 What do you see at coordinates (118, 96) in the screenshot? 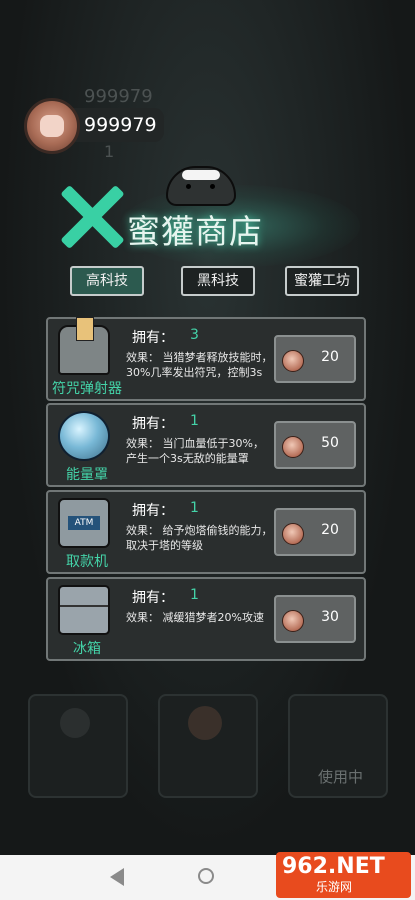
I see `background-coin-count: 999979` at bounding box center [118, 96].